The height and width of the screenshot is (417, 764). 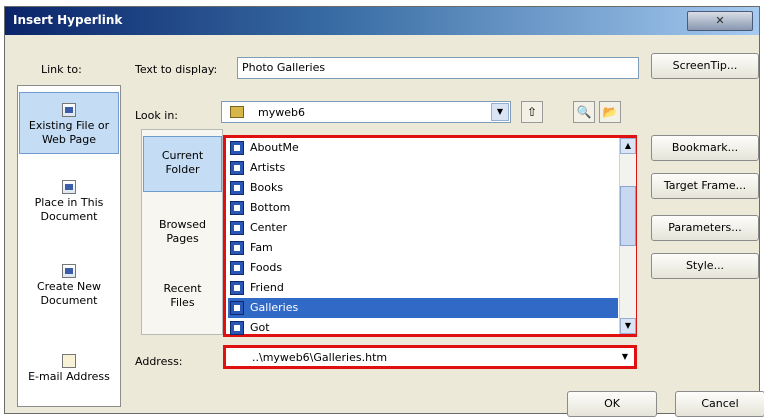 What do you see at coordinates (438, 68) in the screenshot?
I see `text-to-display-input: Photo Galleries` at bounding box center [438, 68].